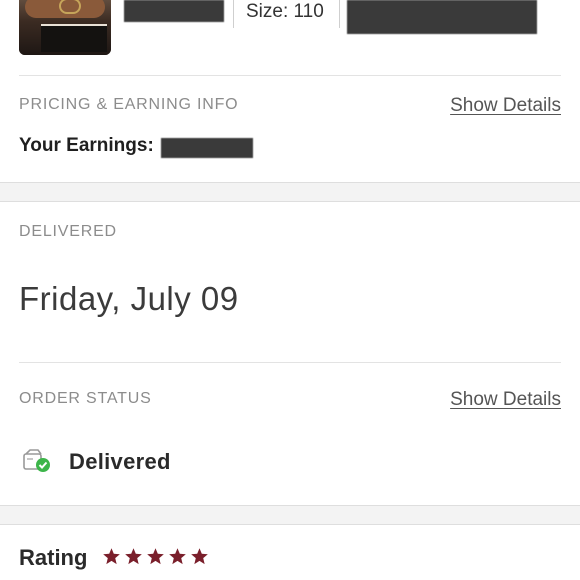 Image resolution: width=580 pixels, height=580 pixels. Describe the element at coordinates (36, 460) in the screenshot. I see `delivered-check-icon` at that location.